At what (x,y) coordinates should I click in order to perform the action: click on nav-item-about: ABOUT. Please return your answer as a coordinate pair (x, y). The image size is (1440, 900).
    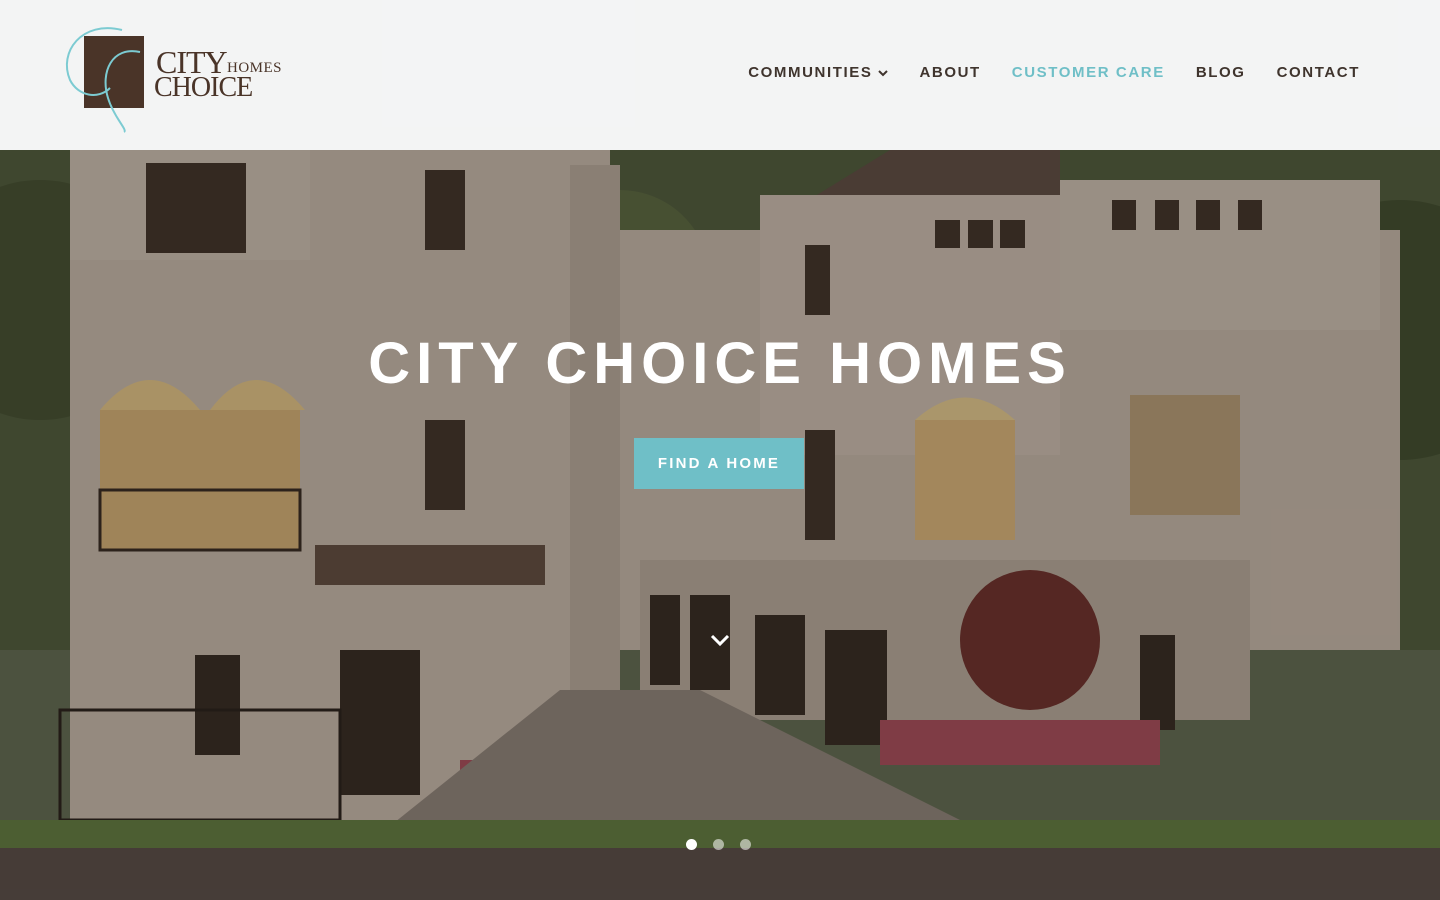
    Looking at the image, I should click on (949, 72).